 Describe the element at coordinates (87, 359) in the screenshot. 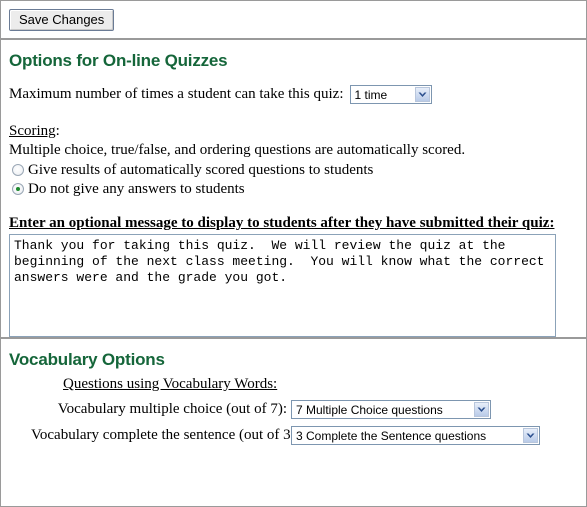

I see `vocabulary-section-title: Vocabulary Options` at that location.